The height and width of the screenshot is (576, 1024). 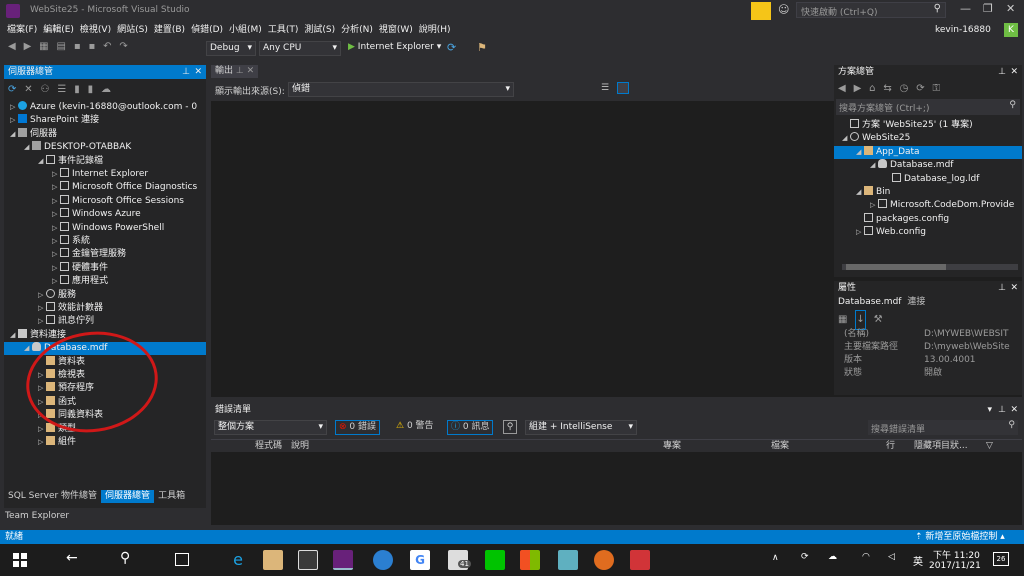 I want to click on messages-filter-button: ⓘ 0 訊息, so click(x=470, y=427).